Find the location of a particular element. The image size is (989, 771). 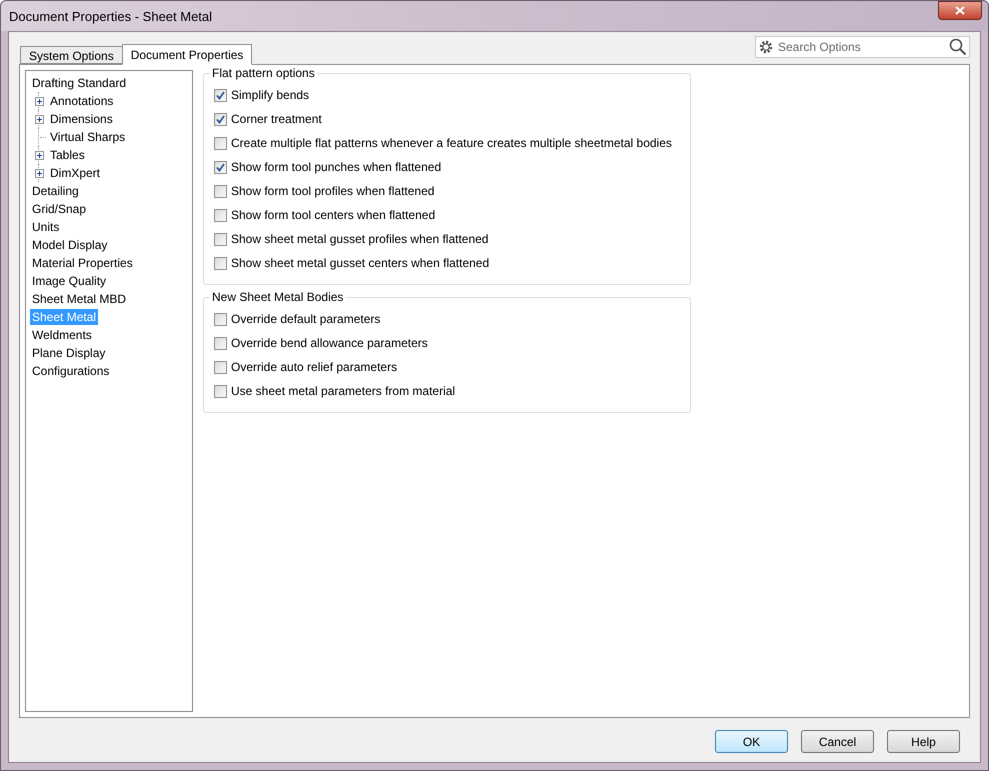

option-label: Corner treatment is located at coordinates (276, 119).